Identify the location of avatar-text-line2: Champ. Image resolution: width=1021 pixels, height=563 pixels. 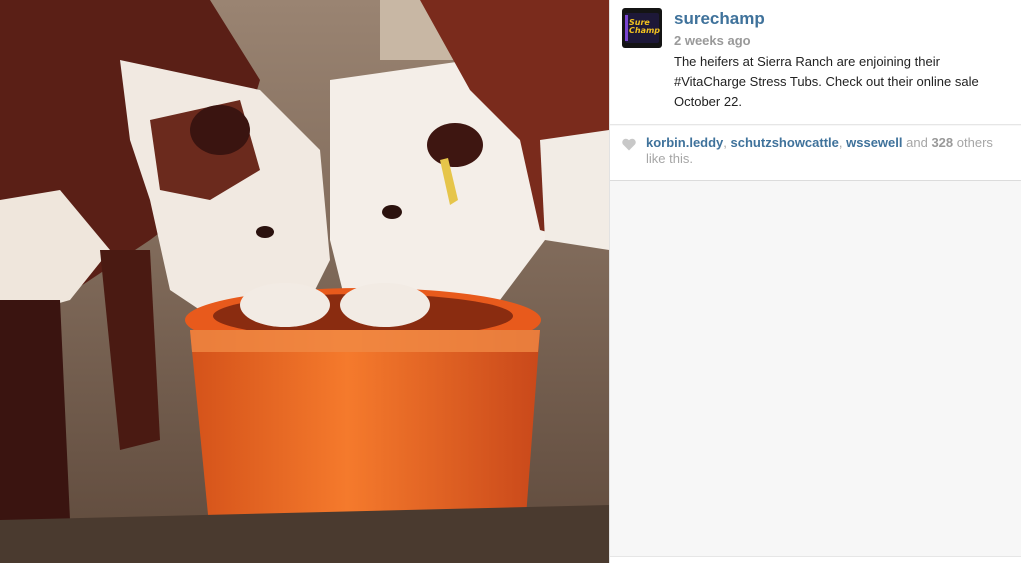
(645, 30).